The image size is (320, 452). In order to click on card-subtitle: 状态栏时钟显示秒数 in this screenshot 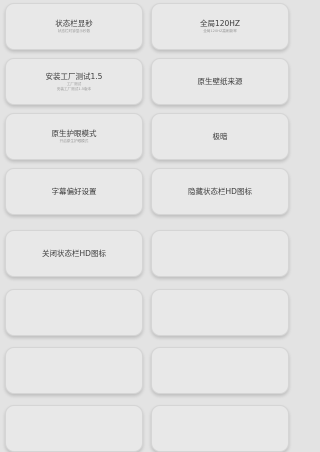, I will do `click(74, 31)`.